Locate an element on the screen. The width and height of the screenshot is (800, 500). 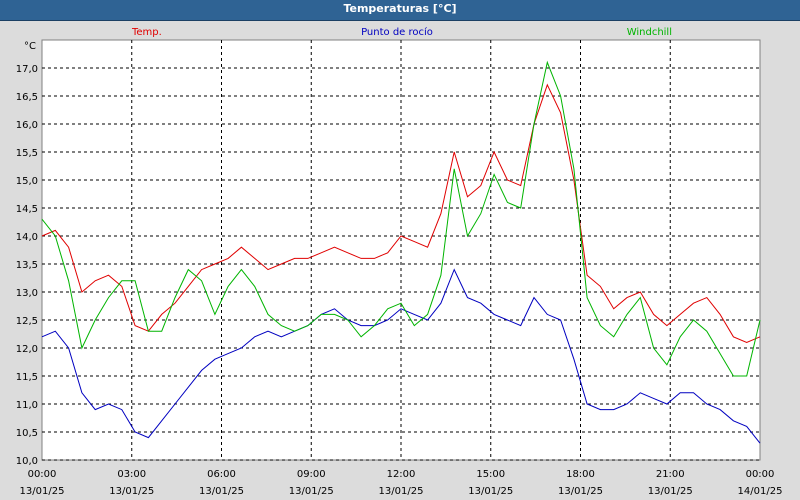
x-tick-time: 12:00 is located at coordinates (401, 474).